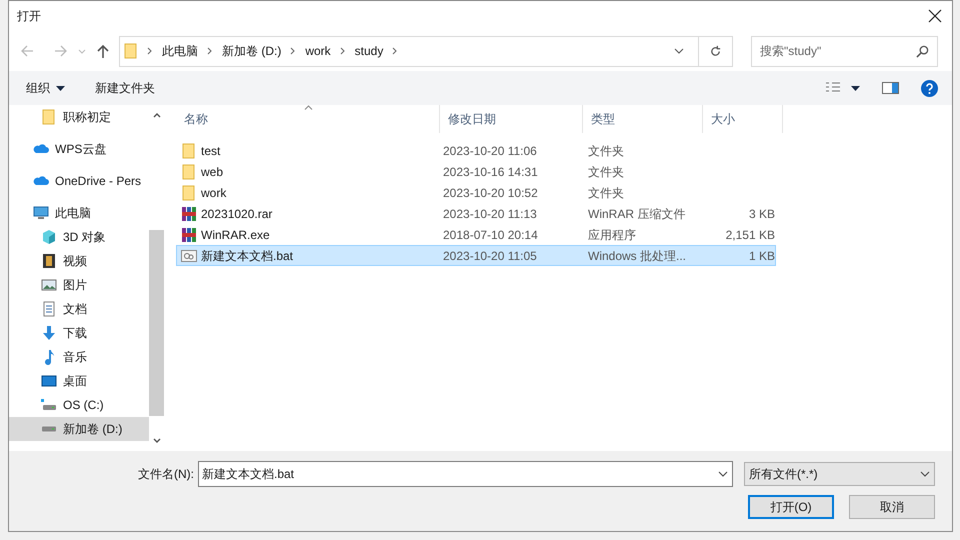  Describe the element at coordinates (79, 333) in the screenshot. I see `nav-item: 下载` at that location.